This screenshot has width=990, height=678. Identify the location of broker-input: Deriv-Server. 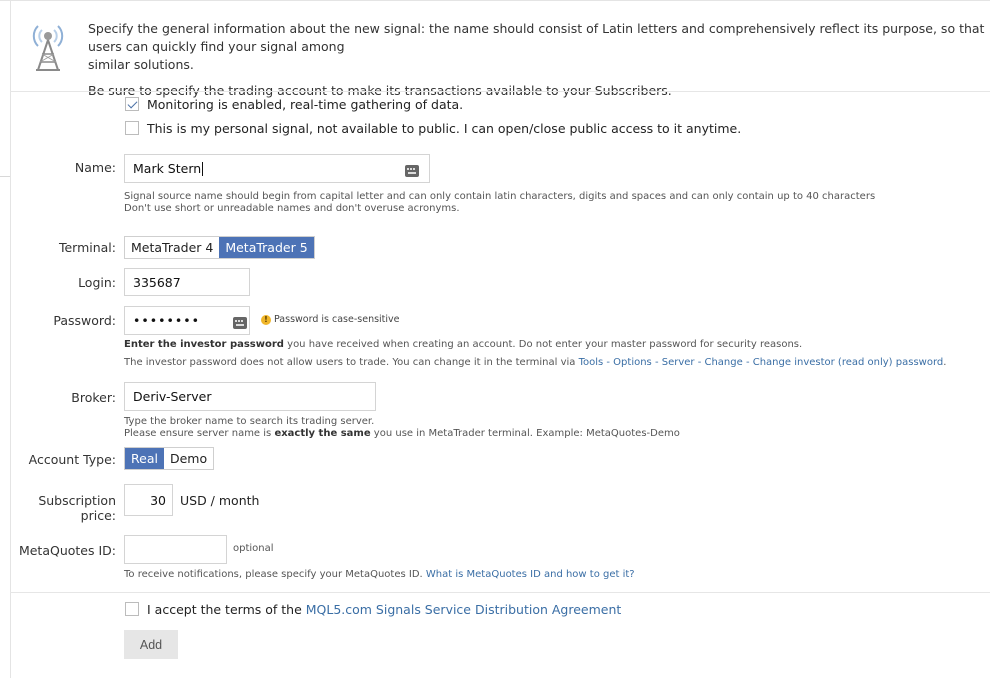
(250, 396).